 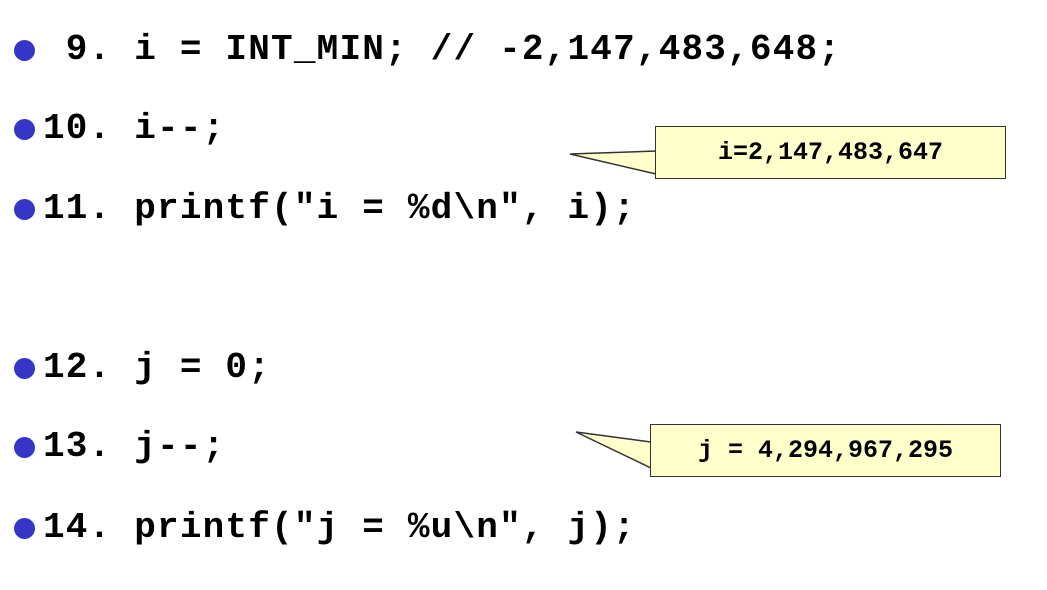 What do you see at coordinates (613, 310) in the screenshot?
I see `callout-pointers` at bounding box center [613, 310].